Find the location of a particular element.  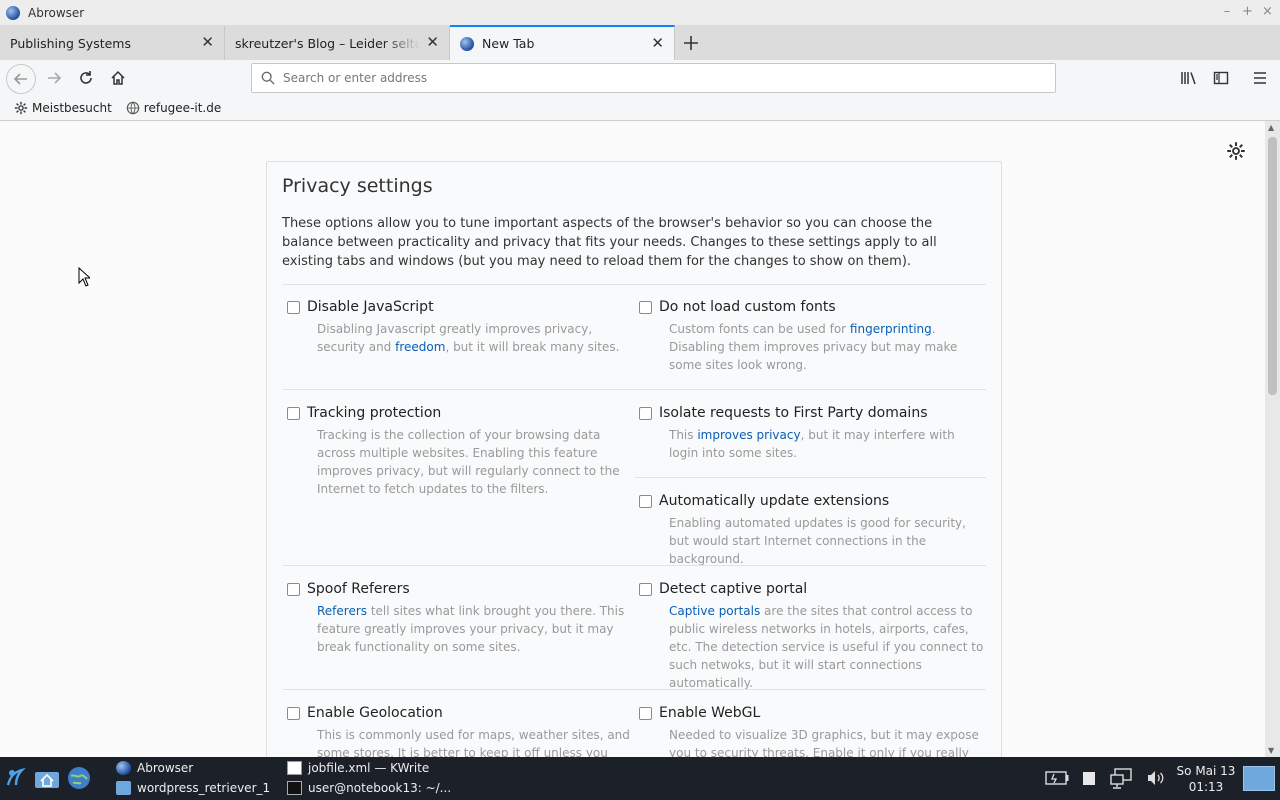

sidebar-toggle-button is located at coordinates (1221, 78).